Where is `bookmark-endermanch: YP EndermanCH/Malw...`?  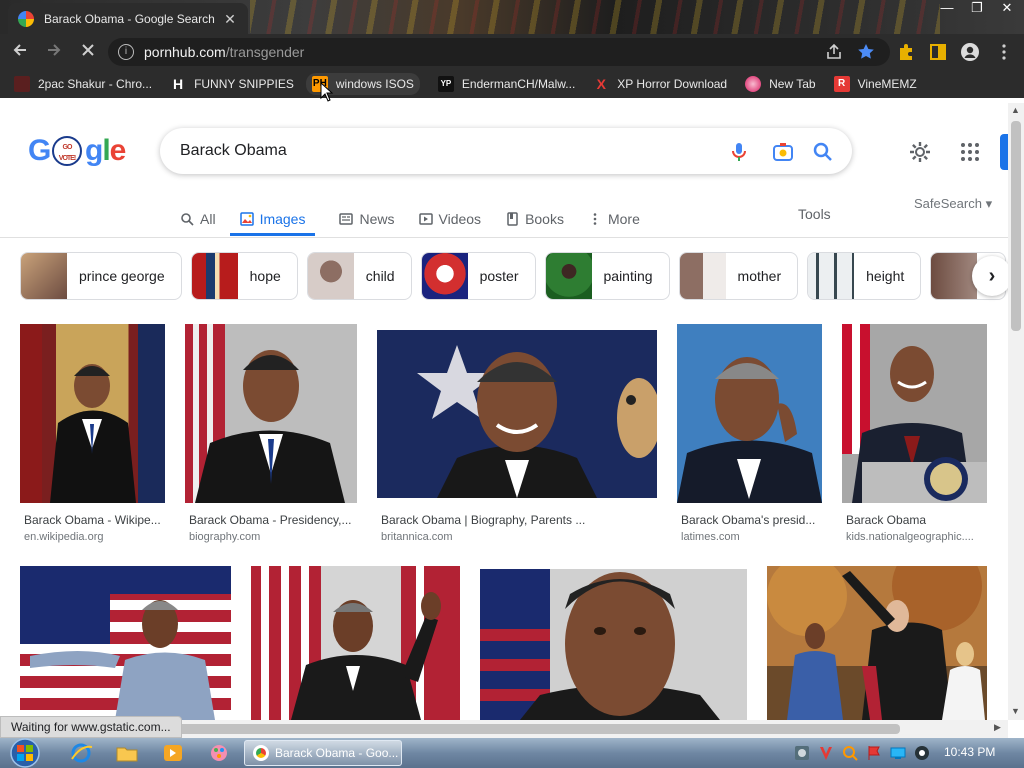
bookmark-endermanch: YP EndermanCH/Malw... is located at coordinates (506, 84).